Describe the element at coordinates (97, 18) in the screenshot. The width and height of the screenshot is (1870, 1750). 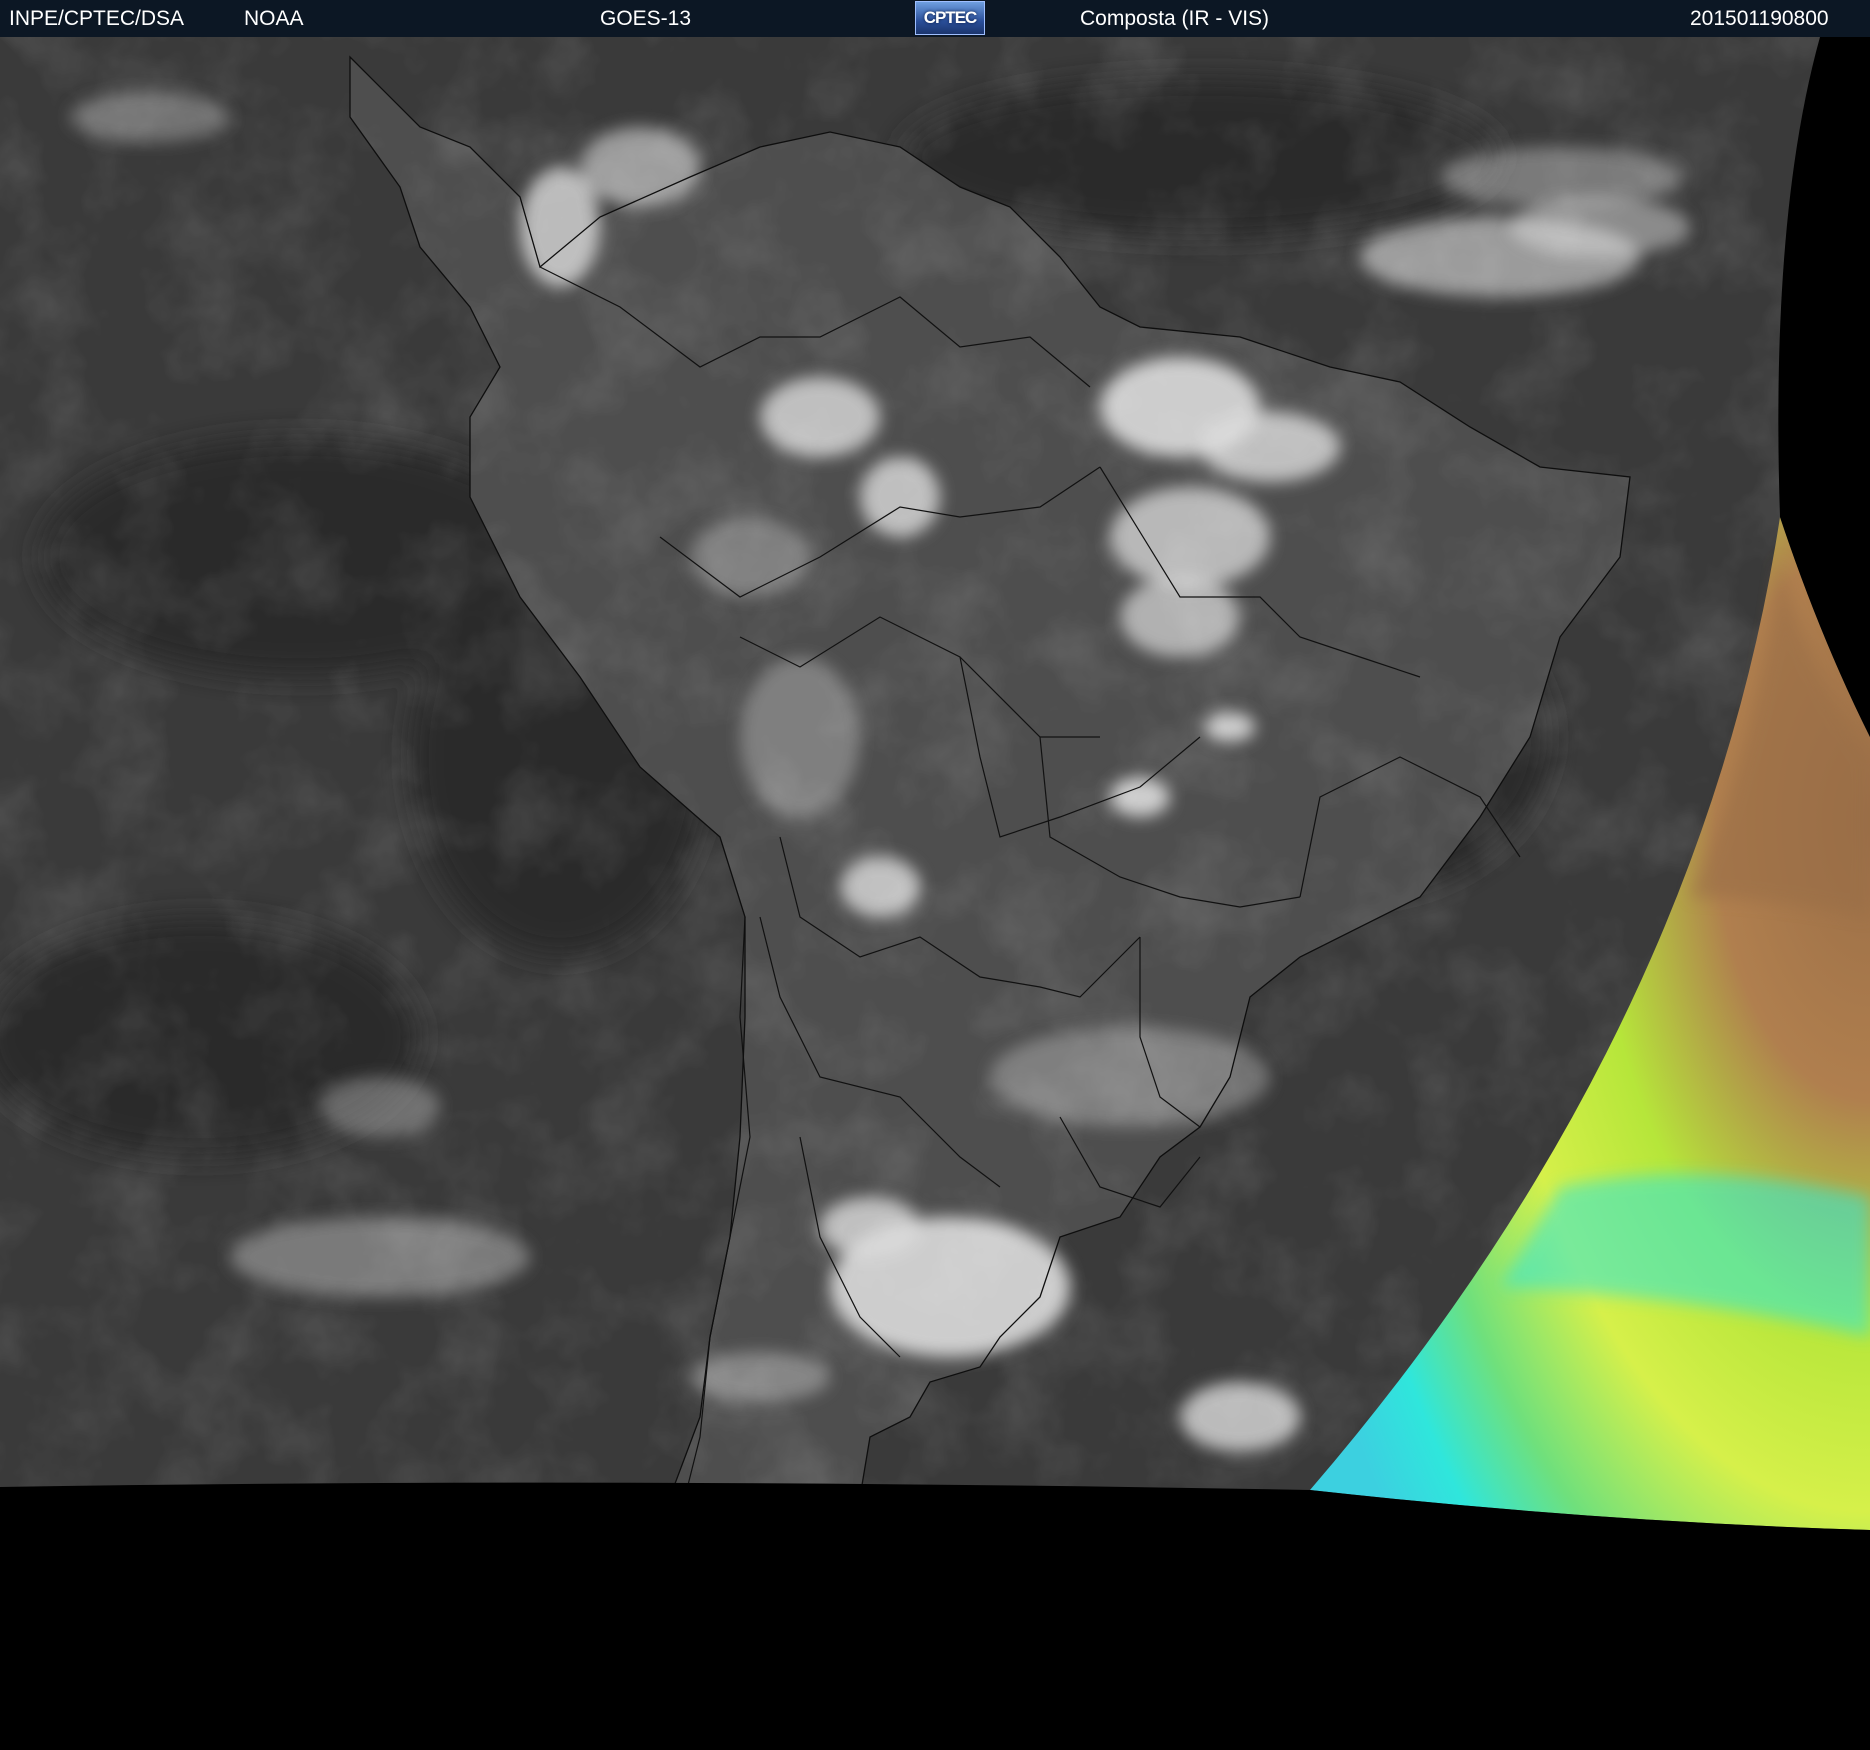
I see `source-label: INPE/CPTEC/DSA` at that location.